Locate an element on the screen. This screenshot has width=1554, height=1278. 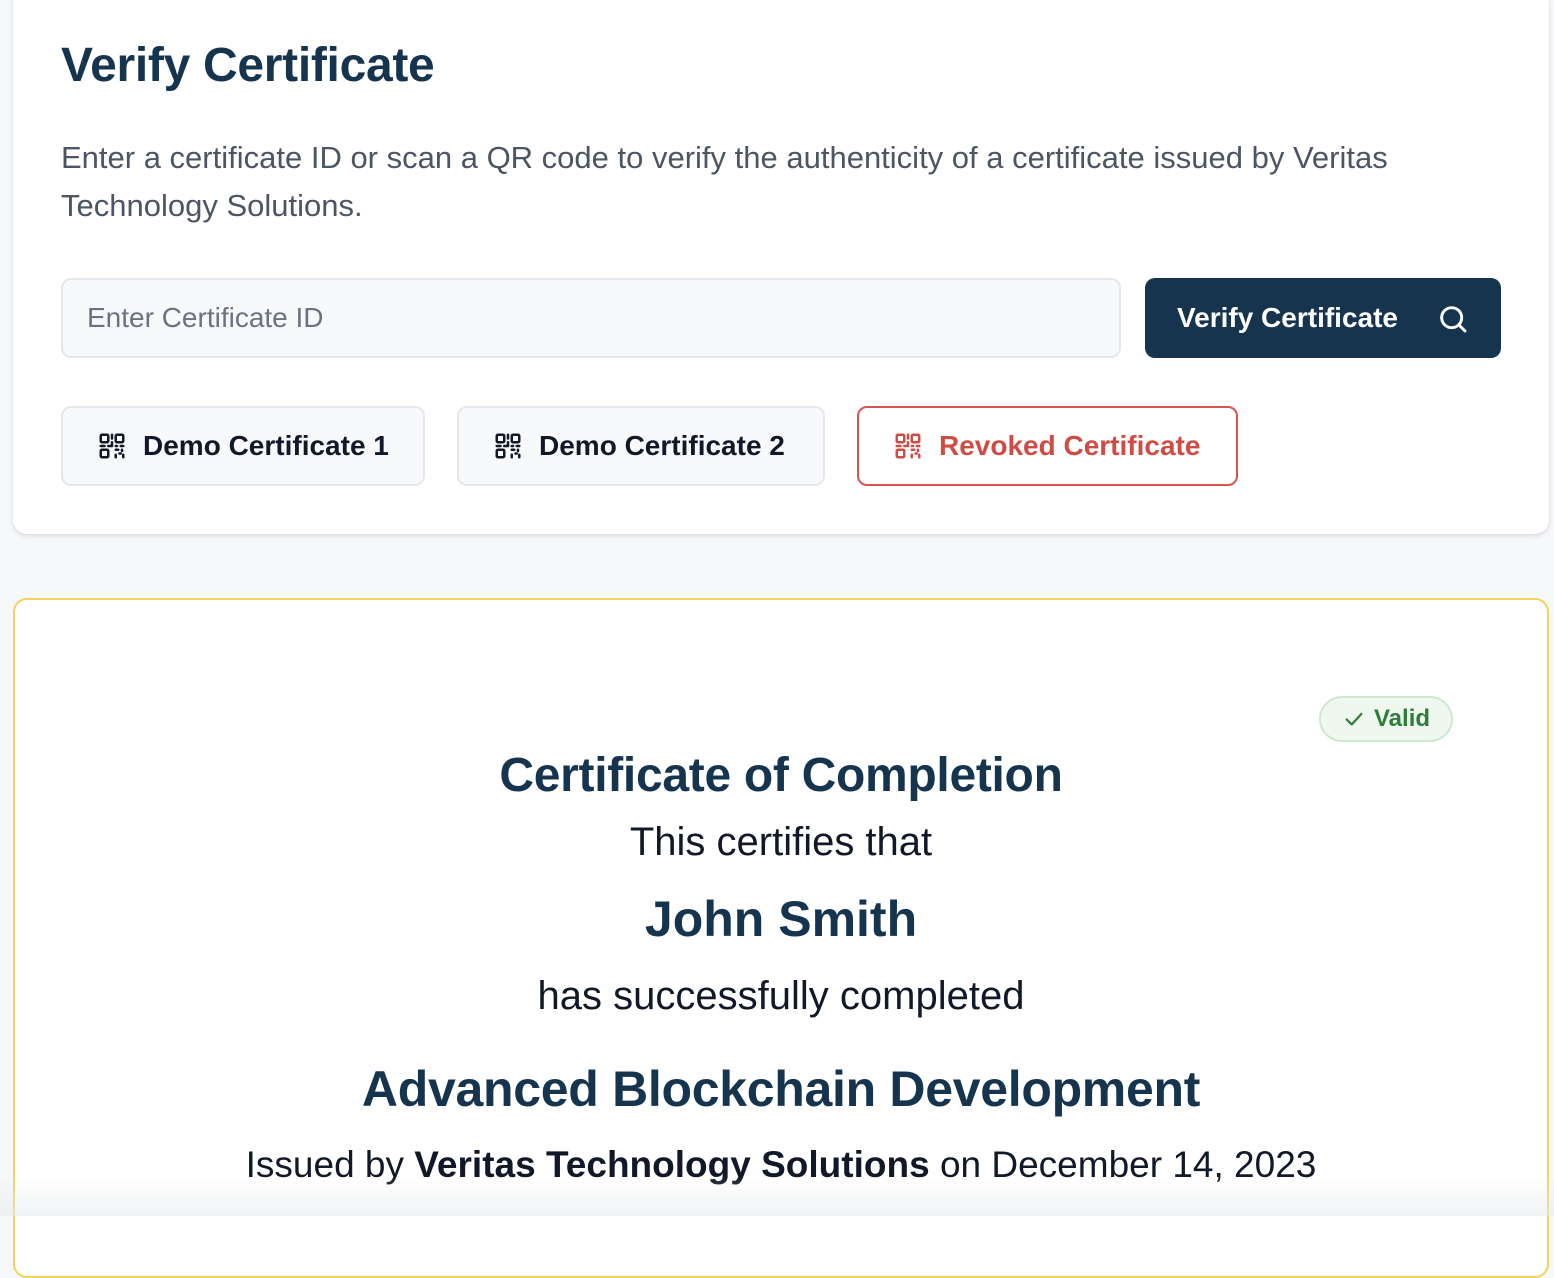
demo-certificate-1-label: Demo Certificate 1 is located at coordinates (266, 446).